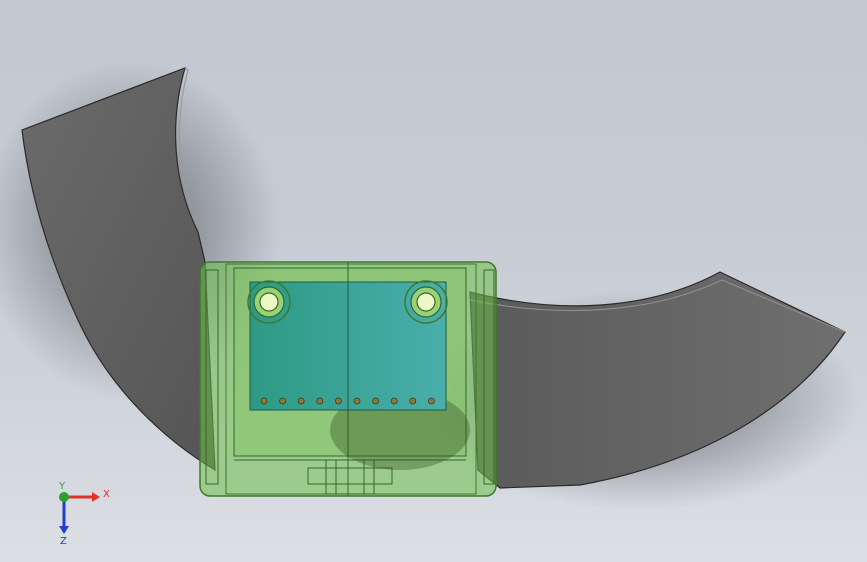 This screenshot has height=562, width=867. I want to click on mount-hole-left, so click(269, 302).